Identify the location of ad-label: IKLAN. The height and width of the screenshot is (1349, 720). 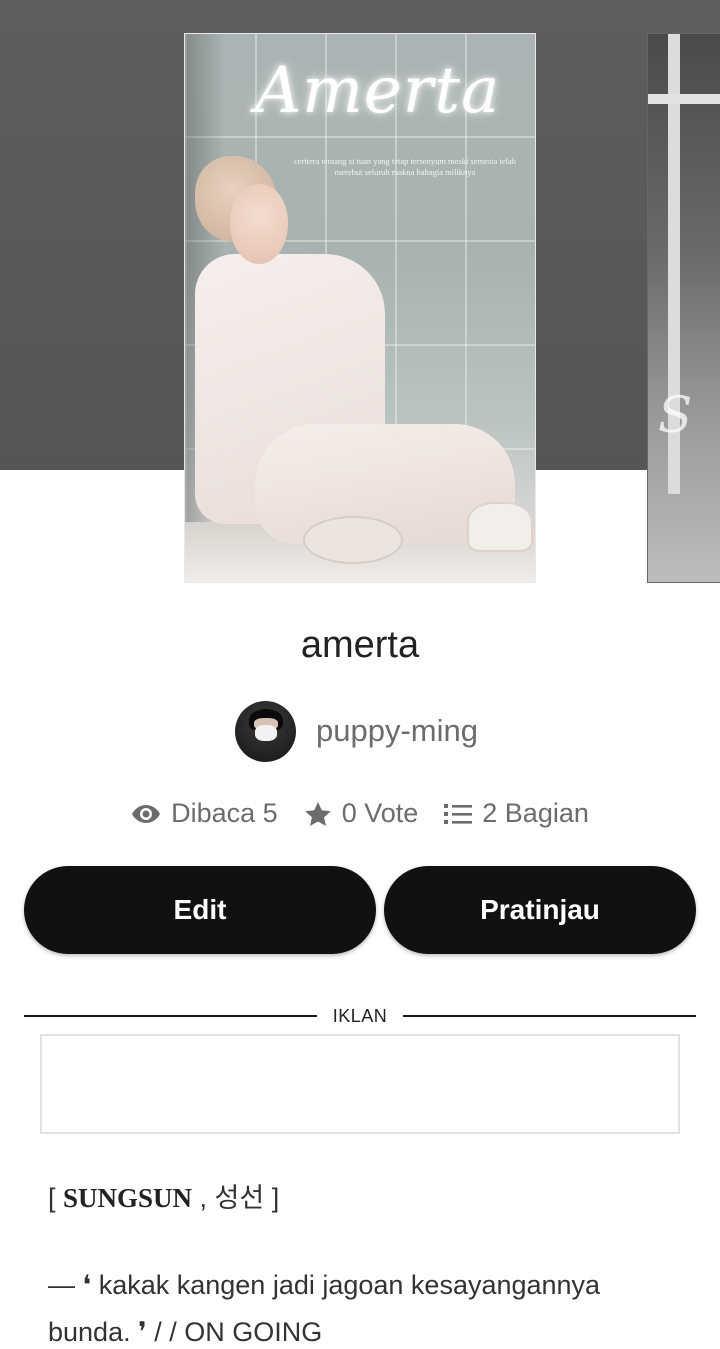
(360, 1015).